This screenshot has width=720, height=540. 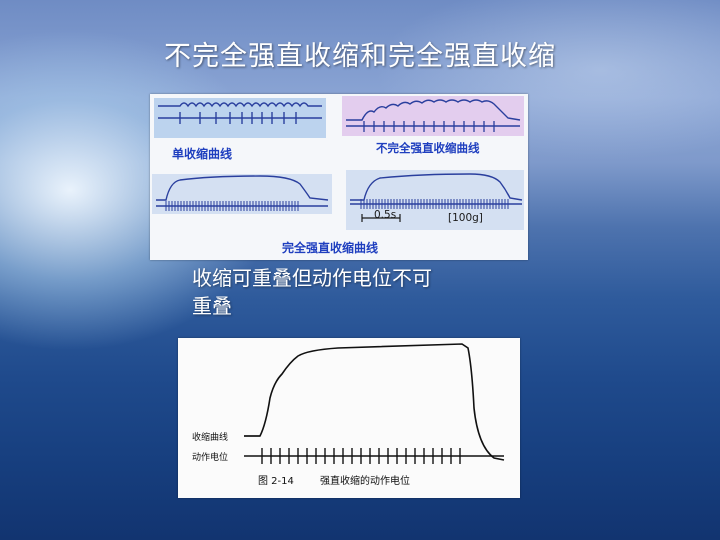 I want to click on slide-title: 不完全强直收缩和完全强直收缩, so click(x=360, y=56).